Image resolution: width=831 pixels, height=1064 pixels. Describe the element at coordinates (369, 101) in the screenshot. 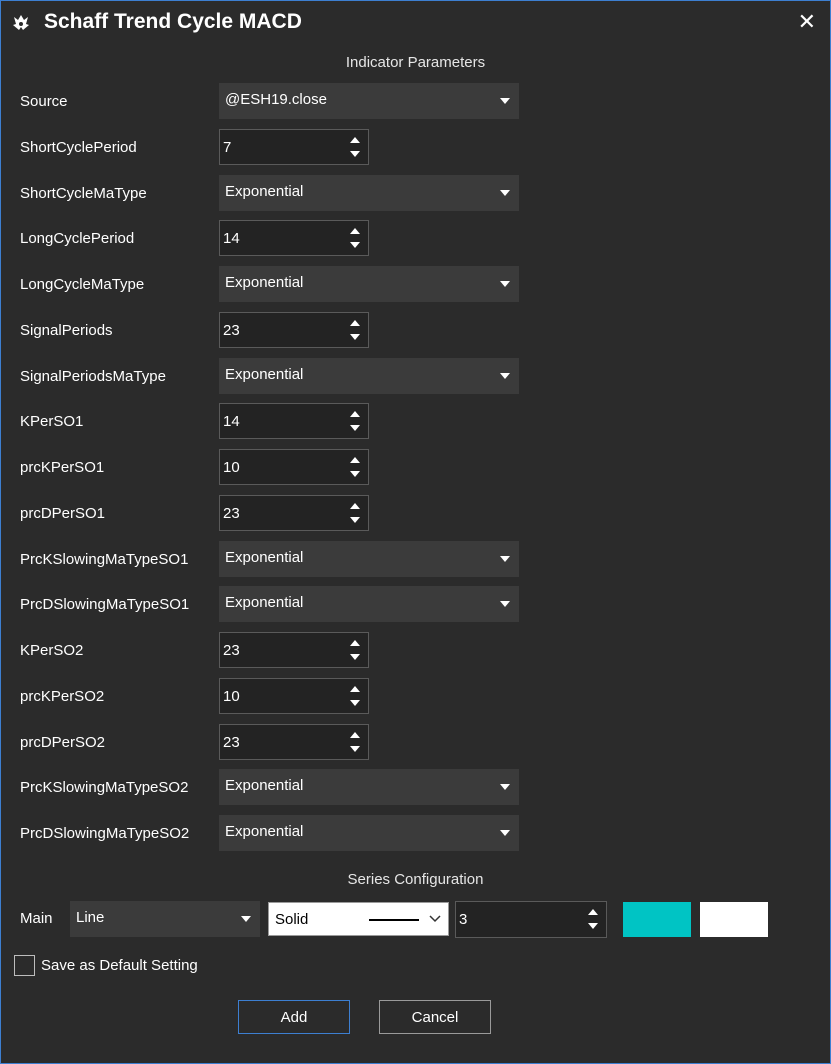

I see `param-dropdown: @ESH19.close` at that location.